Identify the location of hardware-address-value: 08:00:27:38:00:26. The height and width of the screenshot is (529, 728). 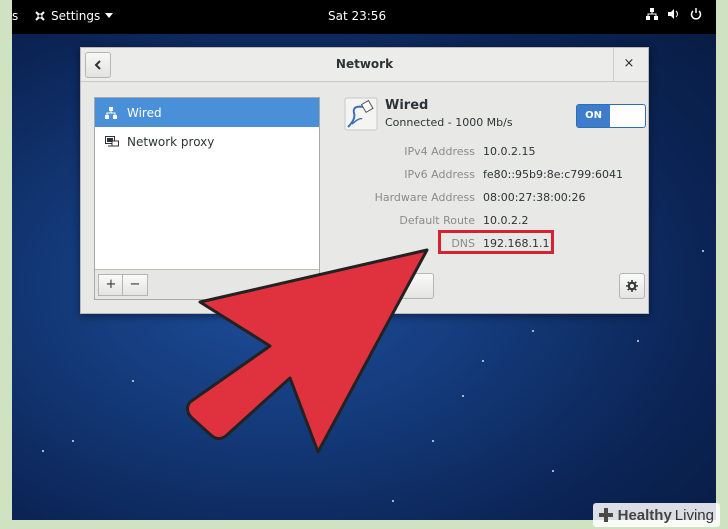
(534, 197).